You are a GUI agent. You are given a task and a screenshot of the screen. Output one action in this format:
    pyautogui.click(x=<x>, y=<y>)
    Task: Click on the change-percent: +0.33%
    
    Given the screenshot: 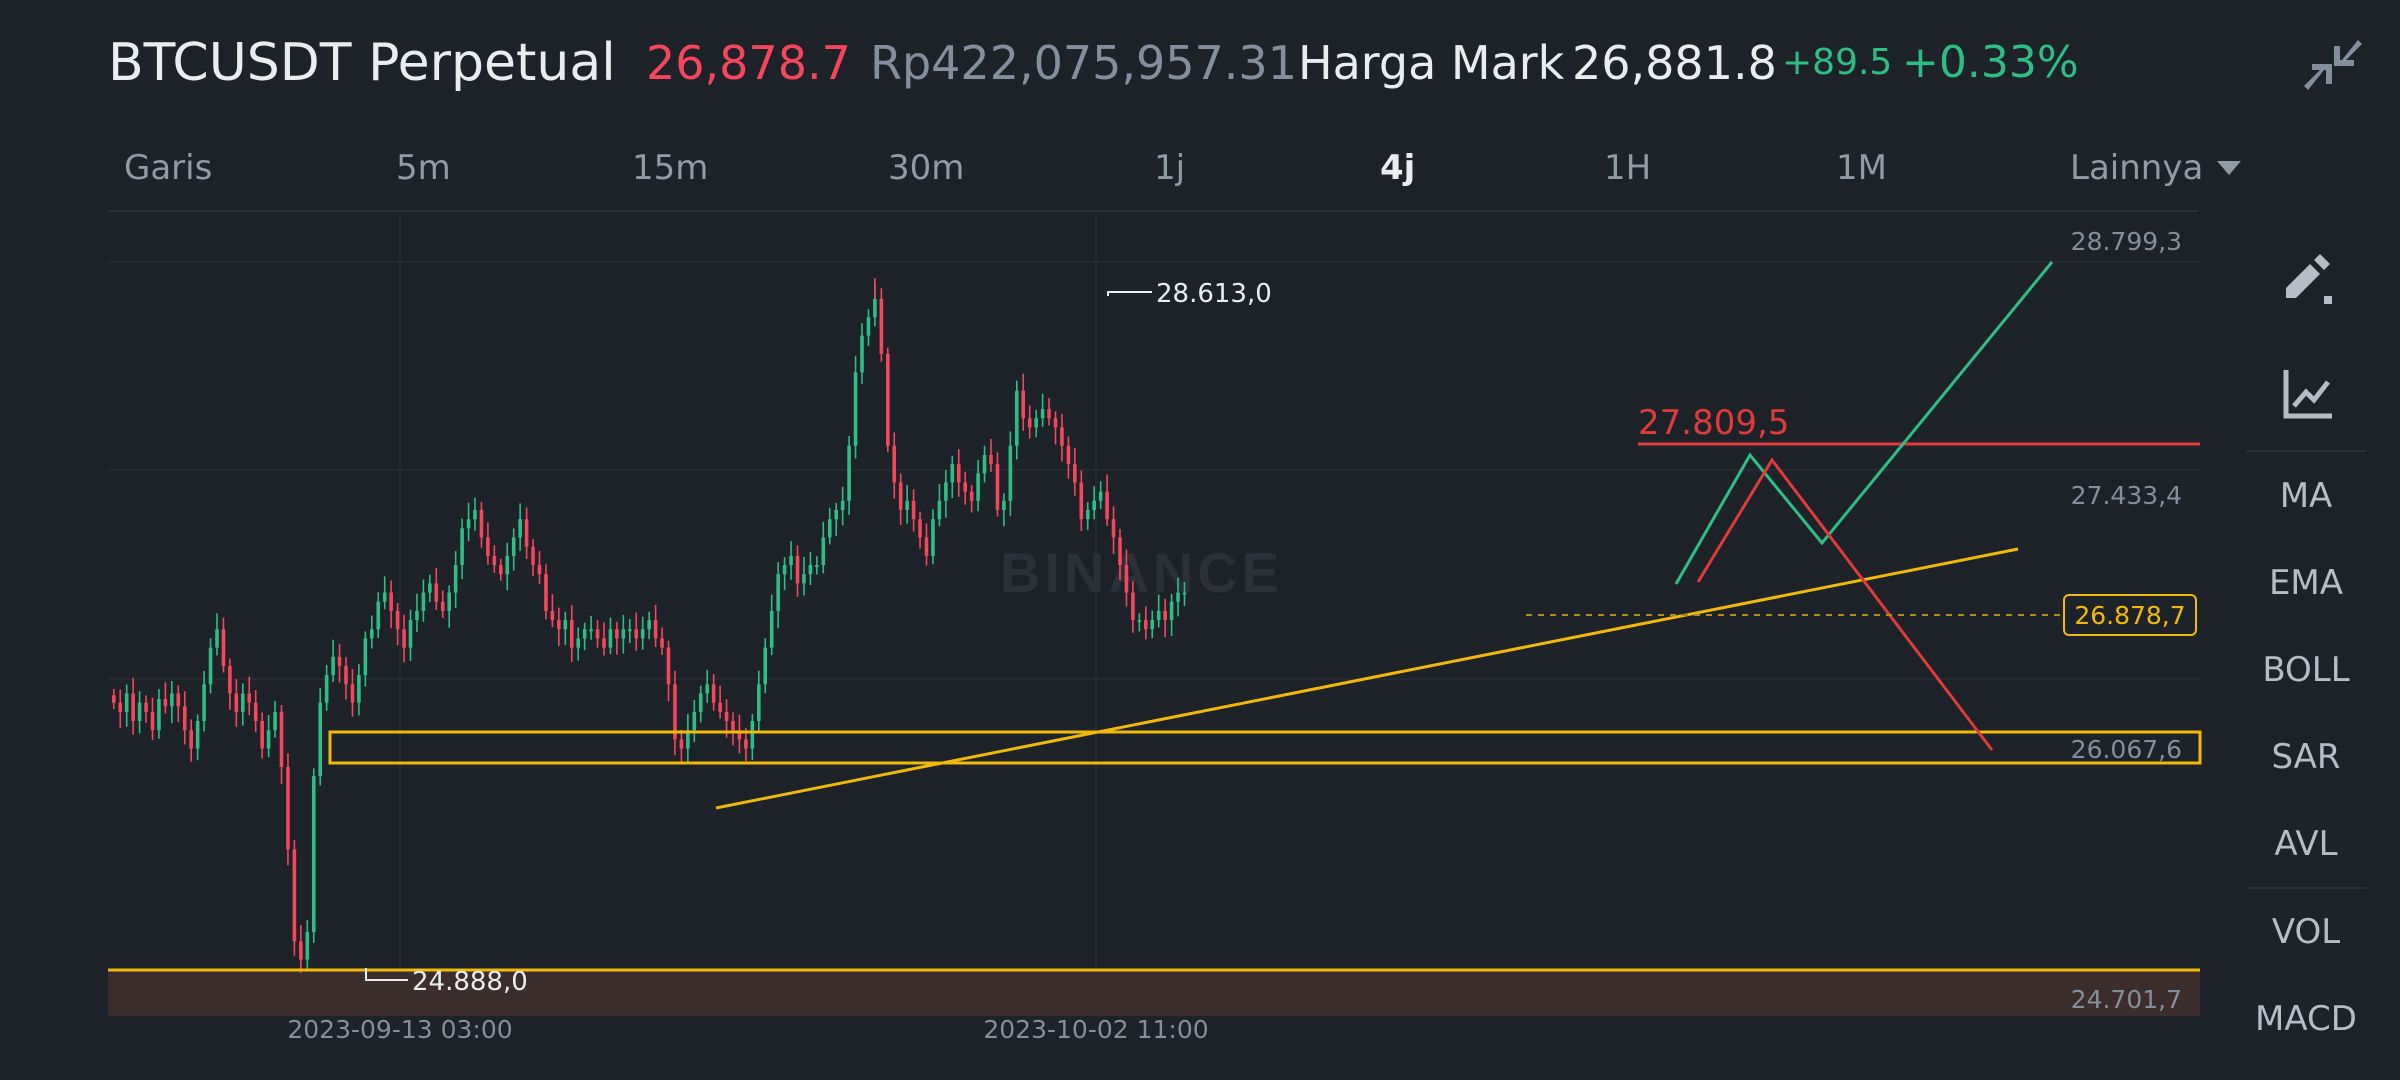 What is the action you would take?
    pyautogui.click(x=1990, y=62)
    